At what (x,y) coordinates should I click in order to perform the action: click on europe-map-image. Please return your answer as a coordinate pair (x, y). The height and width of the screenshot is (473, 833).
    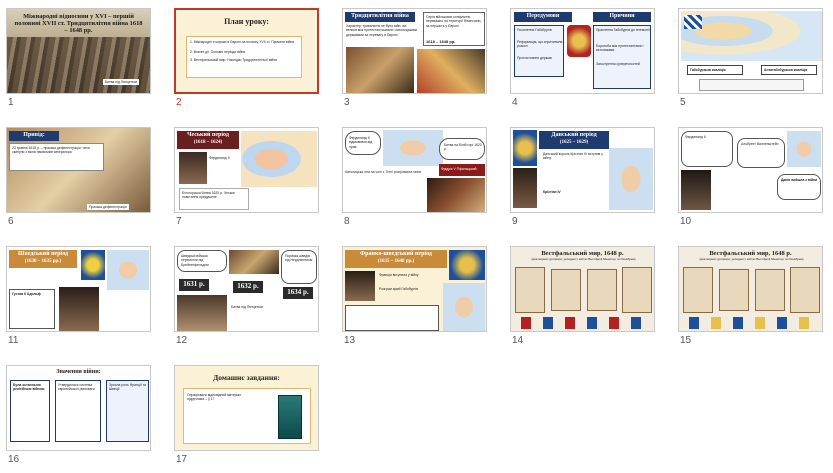
    Looking at the image, I should click on (751, 36).